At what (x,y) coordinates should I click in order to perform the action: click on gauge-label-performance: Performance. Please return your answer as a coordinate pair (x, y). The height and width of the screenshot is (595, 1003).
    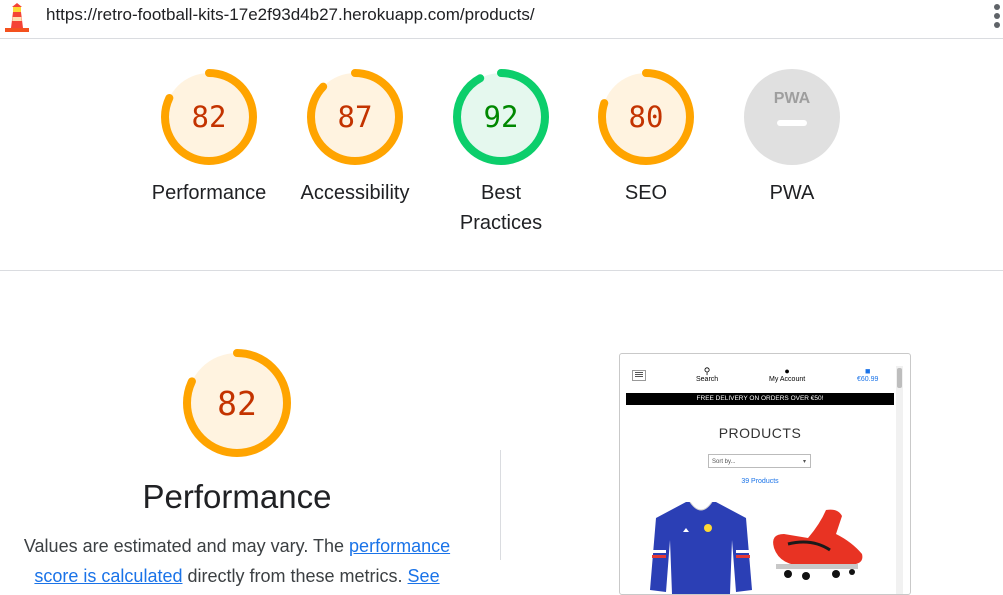
    Looking at the image, I should click on (209, 193).